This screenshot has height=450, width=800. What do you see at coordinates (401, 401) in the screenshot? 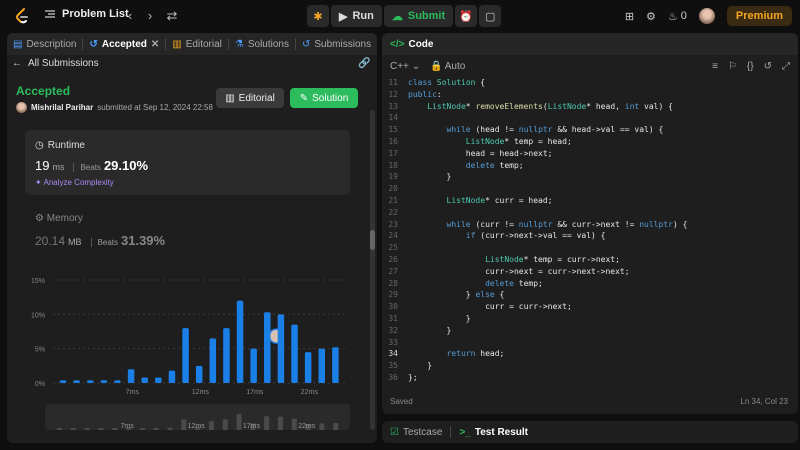
I see `save-status: Saved` at bounding box center [401, 401].